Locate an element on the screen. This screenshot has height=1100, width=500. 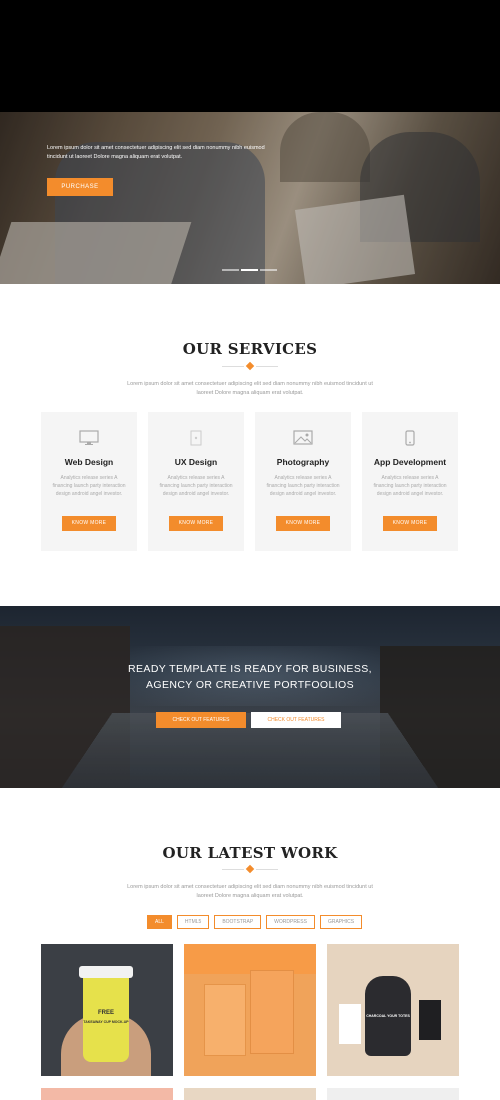
services-divider is located at coordinates (250, 366).